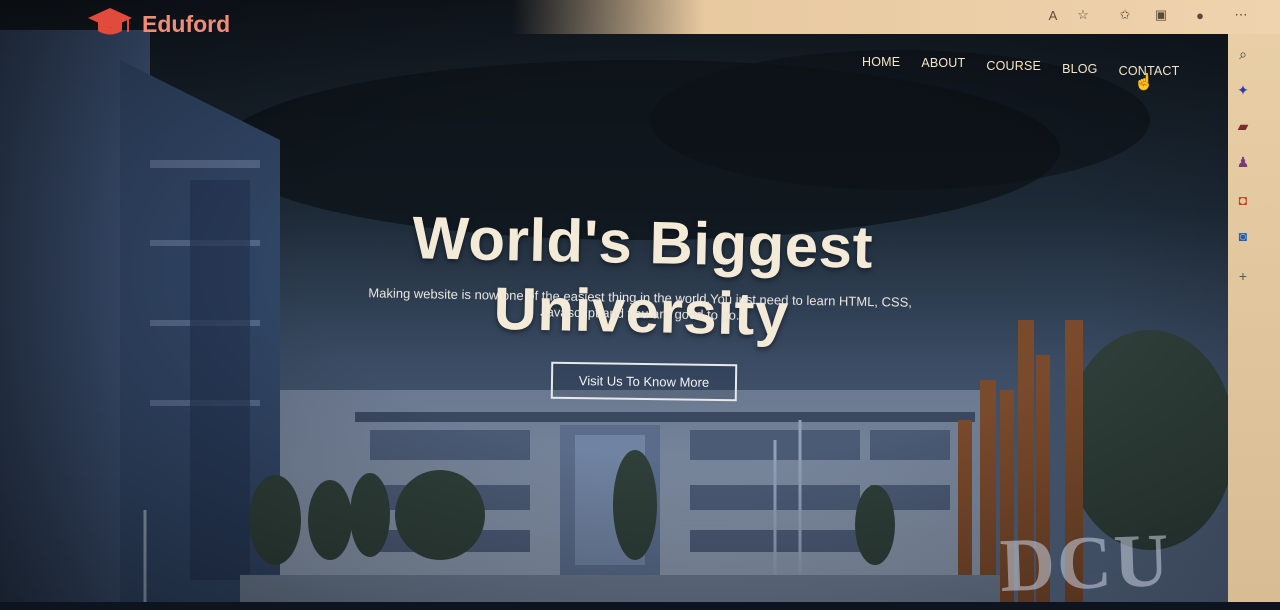 The width and height of the screenshot is (1280, 610). Describe the element at coordinates (1080, 70) in the screenshot. I see `nav-blog: BLOG` at that location.